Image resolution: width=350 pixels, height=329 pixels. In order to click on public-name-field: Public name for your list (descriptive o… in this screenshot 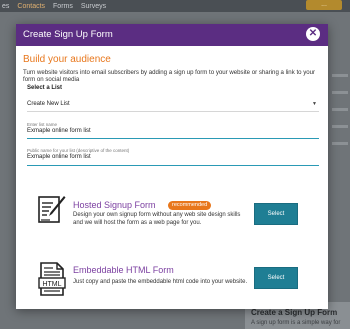, I will do `click(173, 157)`.